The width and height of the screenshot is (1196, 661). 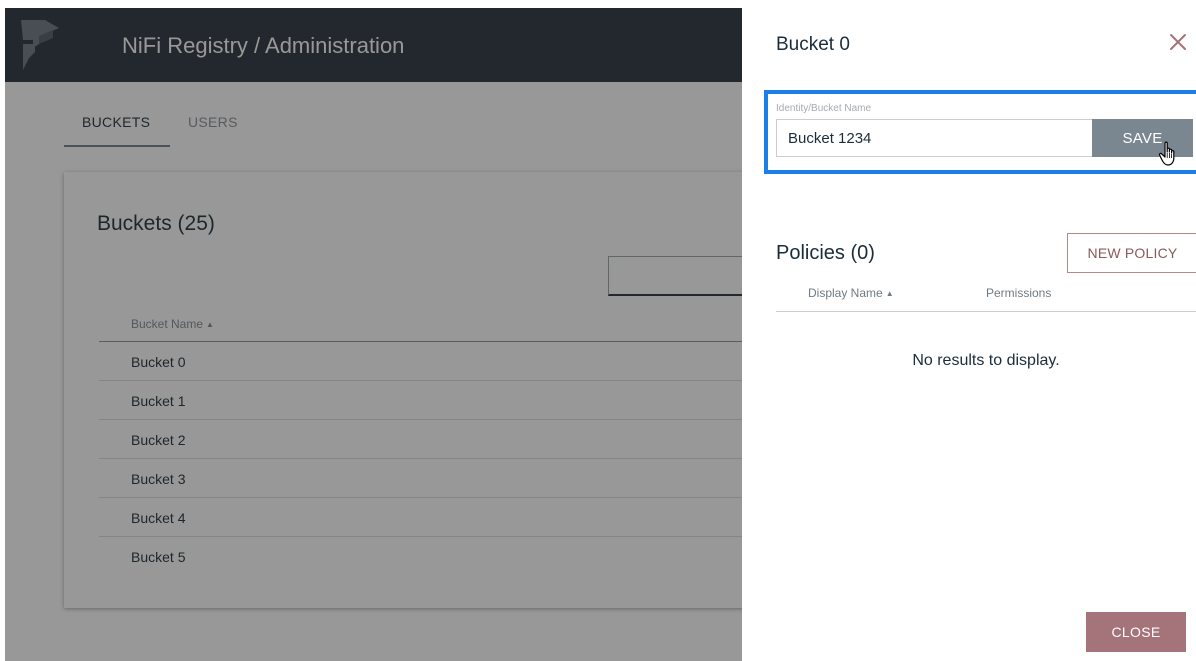 I want to click on bucket-name-cell: Bucket 4, so click(x=158, y=518).